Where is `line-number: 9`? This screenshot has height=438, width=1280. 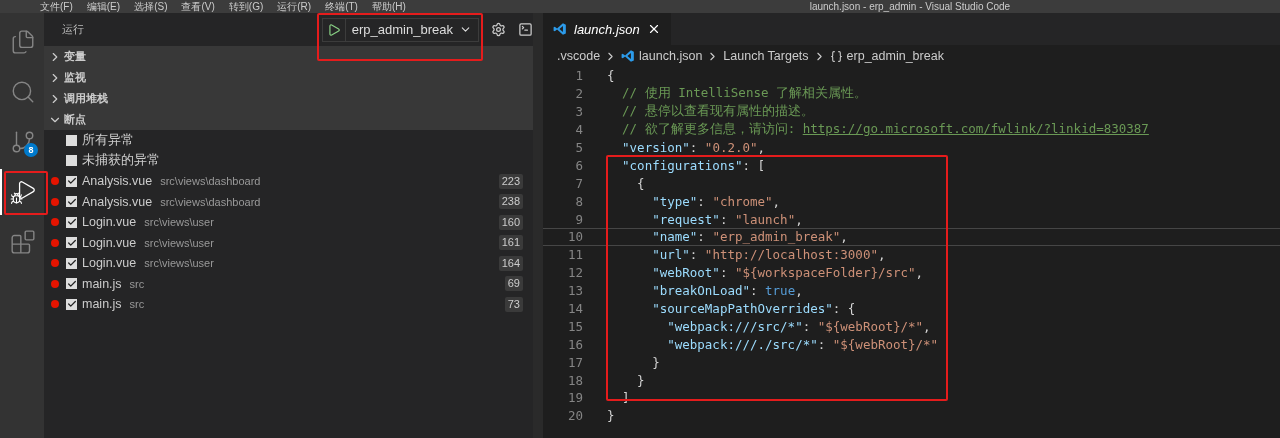
line-number: 9 is located at coordinates (578, 219).